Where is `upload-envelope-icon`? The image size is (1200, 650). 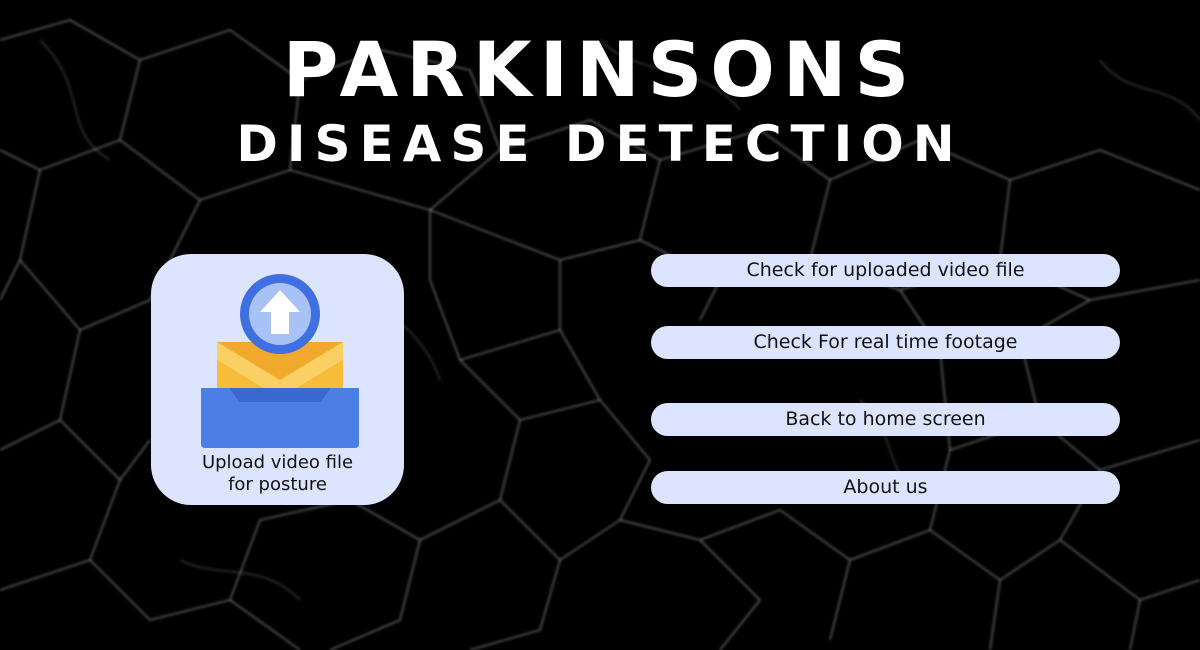
upload-envelope-icon is located at coordinates (280, 361).